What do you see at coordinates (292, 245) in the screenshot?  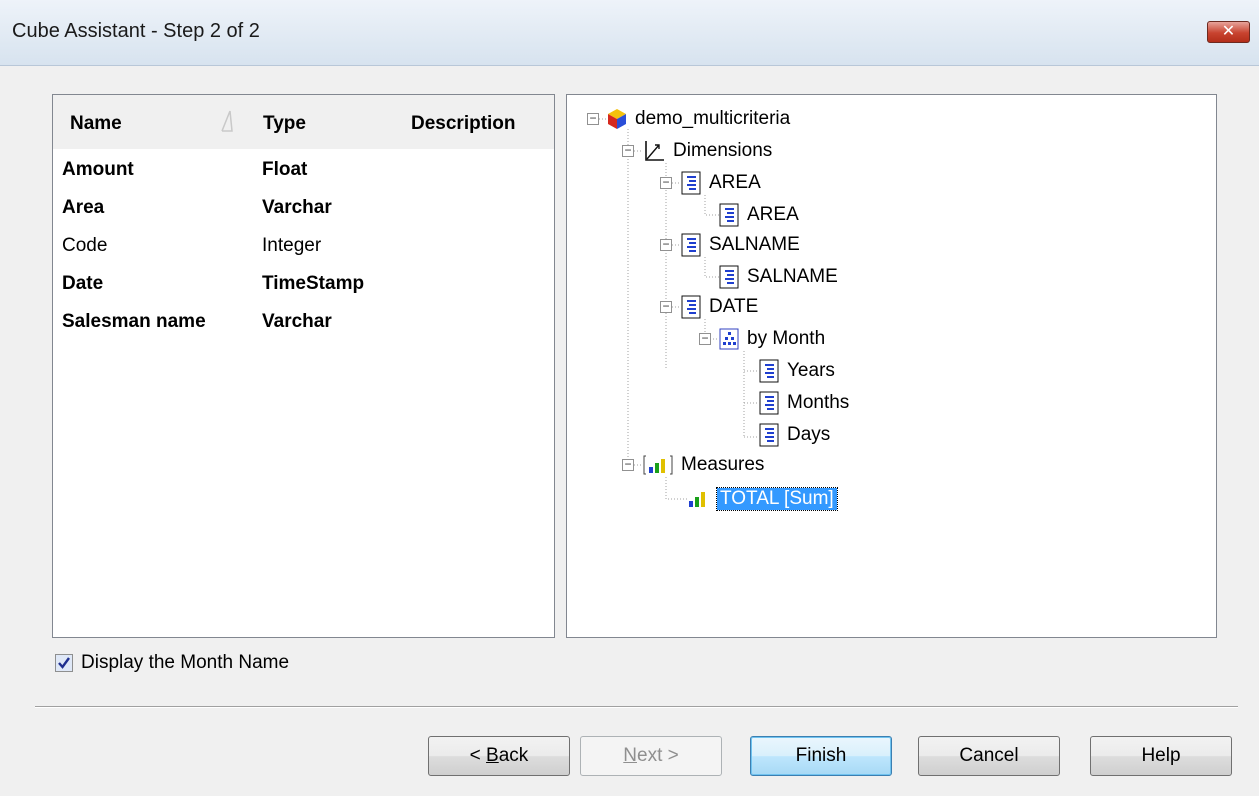 I see `cell-type: Integer` at bounding box center [292, 245].